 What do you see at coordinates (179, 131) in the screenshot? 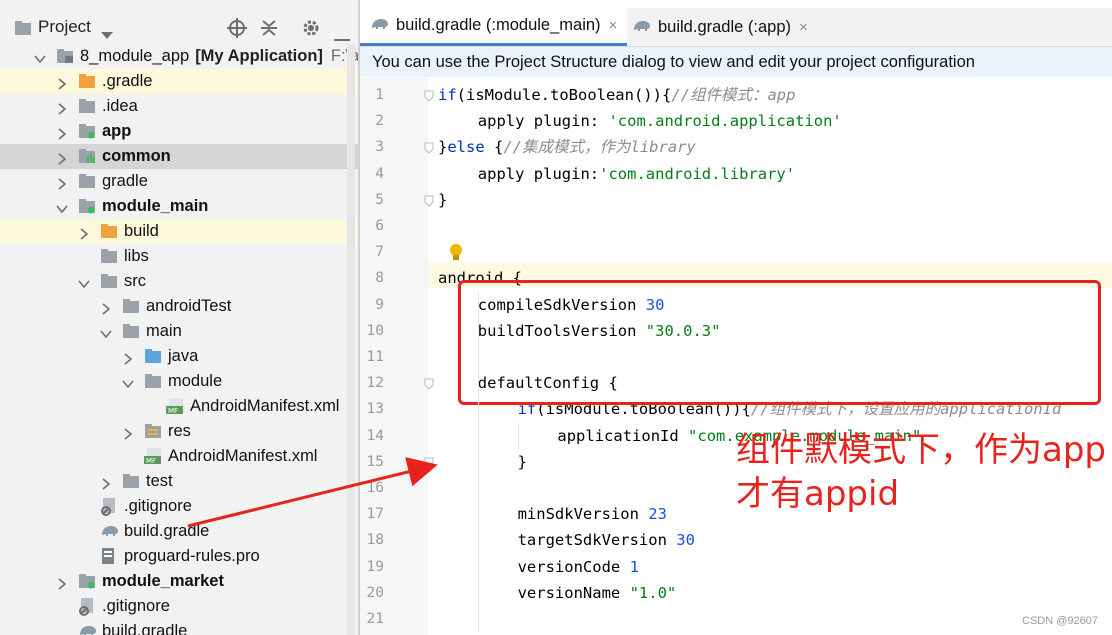
I see `tree-row: app` at bounding box center [179, 131].